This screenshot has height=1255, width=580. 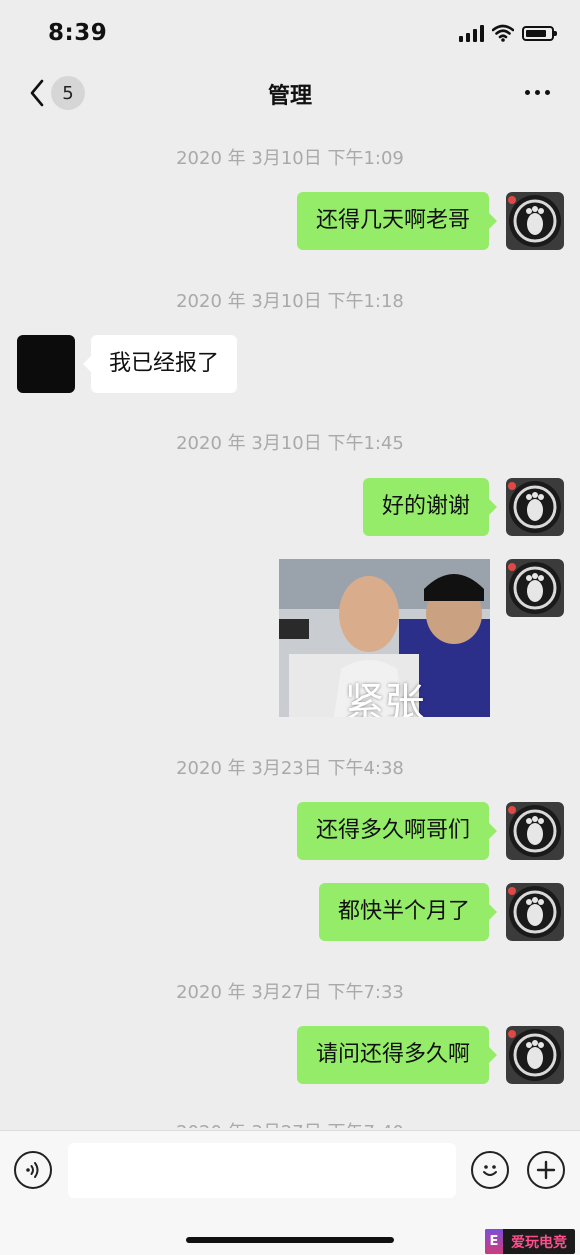 What do you see at coordinates (471, 33) in the screenshot?
I see `signal-icon` at bounding box center [471, 33].